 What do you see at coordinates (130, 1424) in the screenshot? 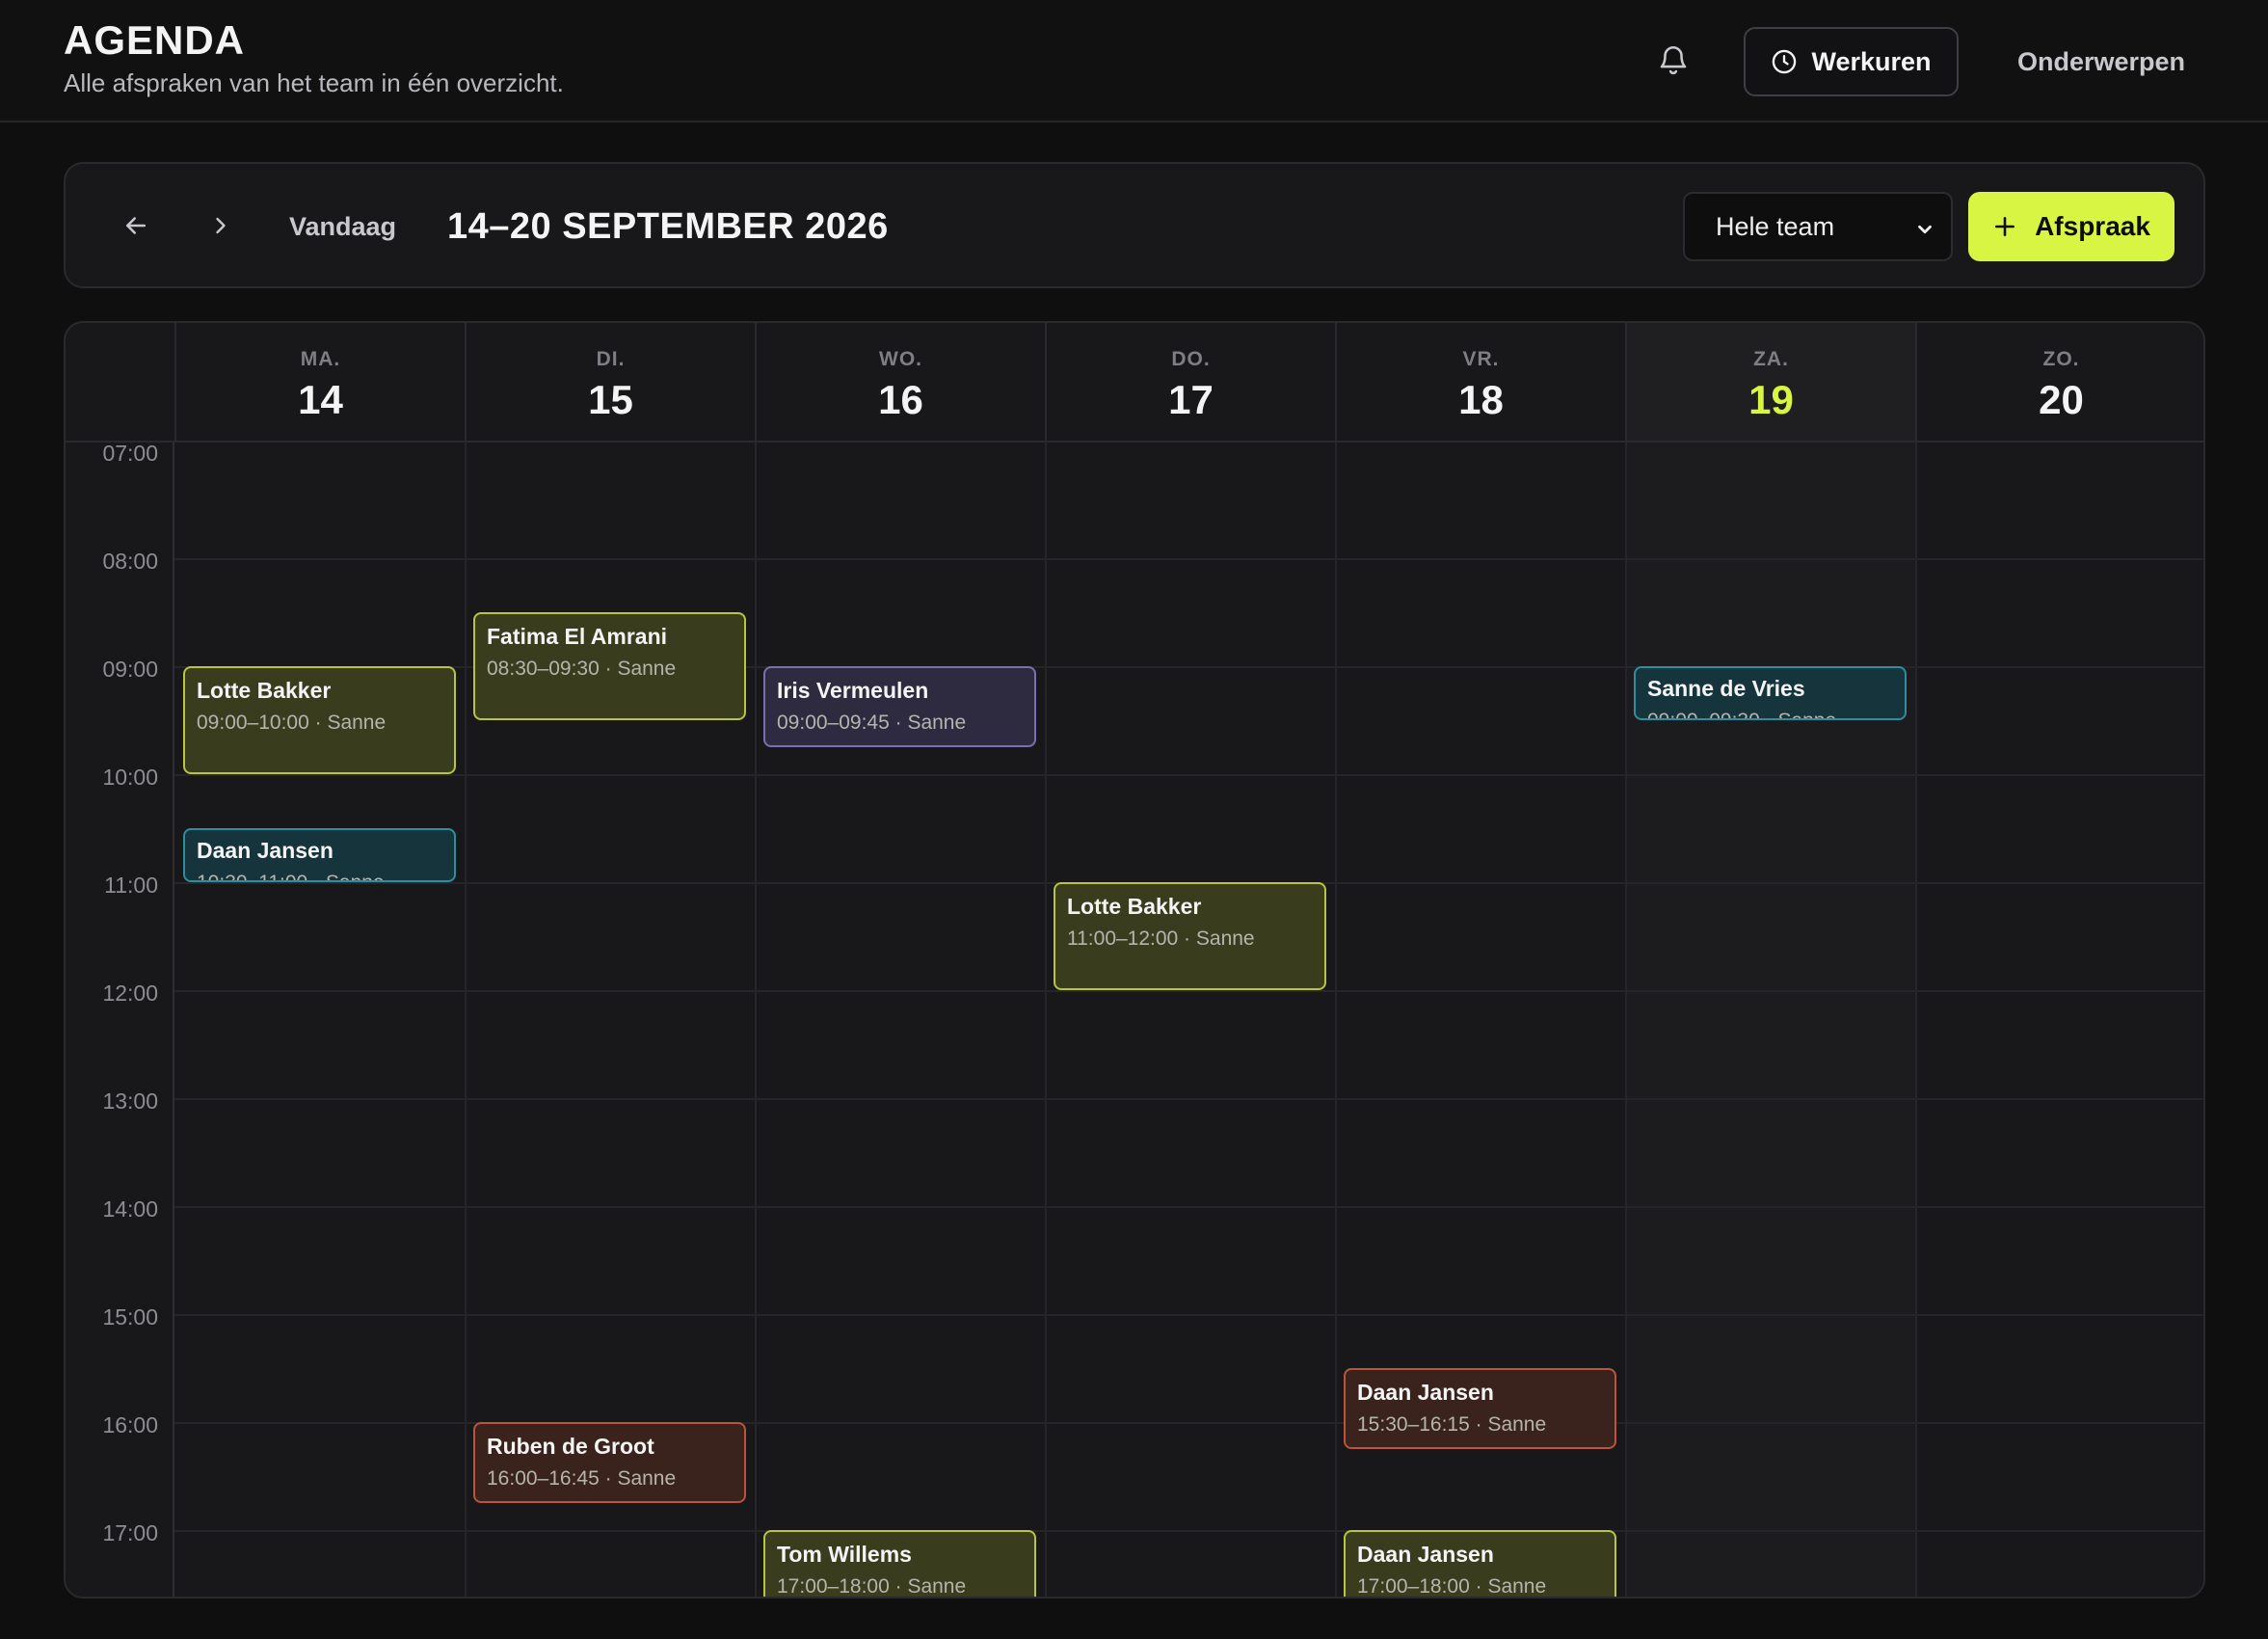
I see `hour-label: 16:00` at bounding box center [130, 1424].